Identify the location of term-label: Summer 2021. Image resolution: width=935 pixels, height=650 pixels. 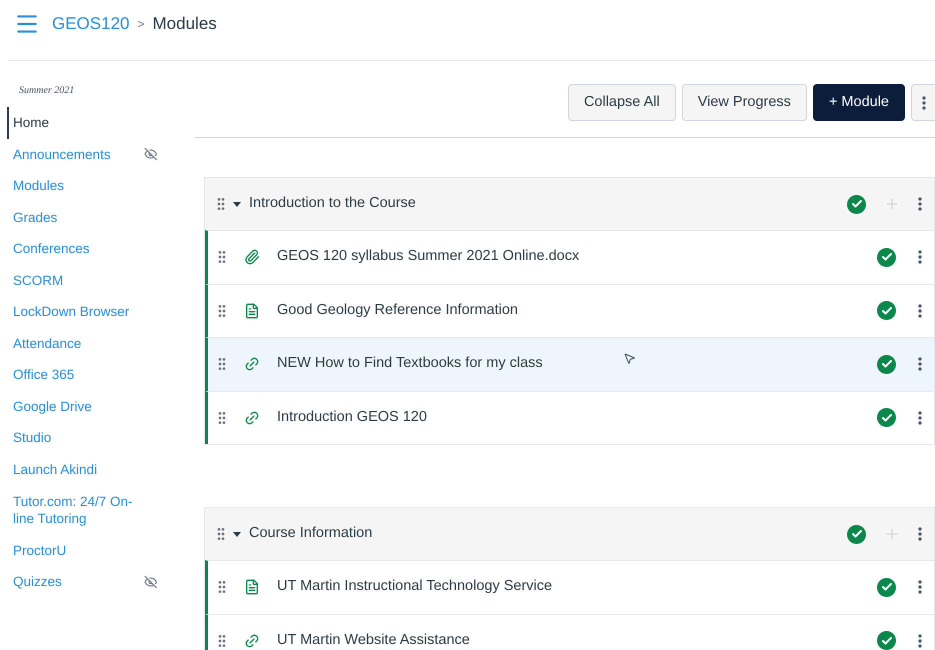
(47, 91).